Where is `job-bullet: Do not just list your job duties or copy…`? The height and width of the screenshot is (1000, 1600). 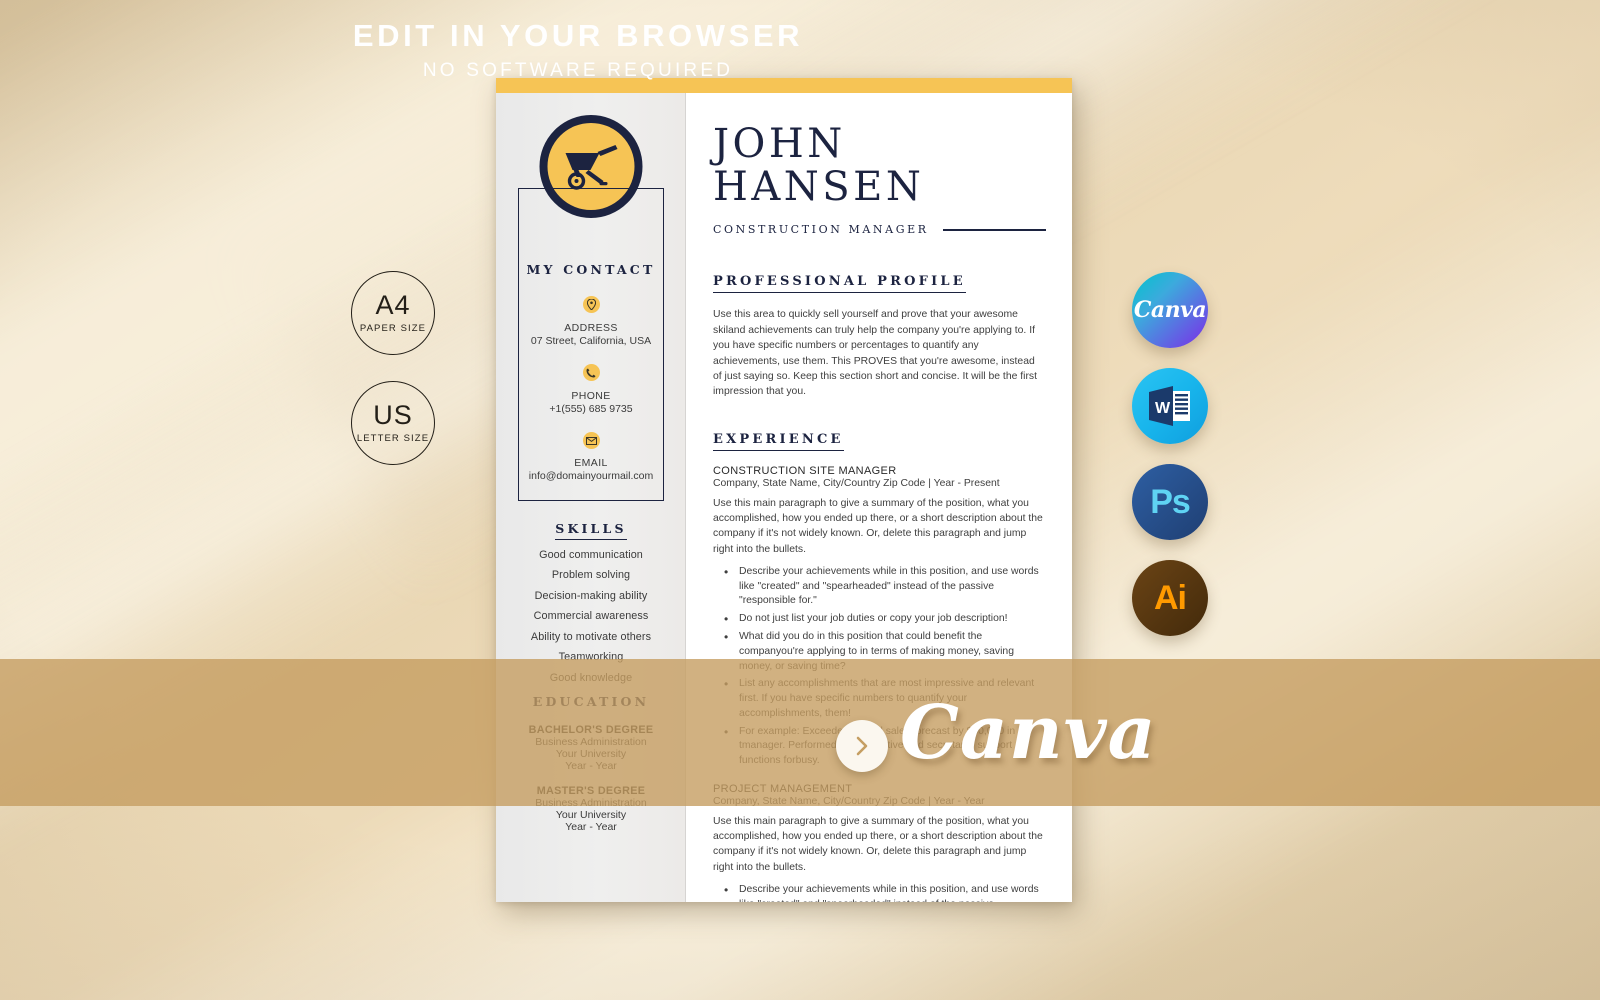
job-bullet: Do not just list your job duties or copy… is located at coordinates (885, 619).